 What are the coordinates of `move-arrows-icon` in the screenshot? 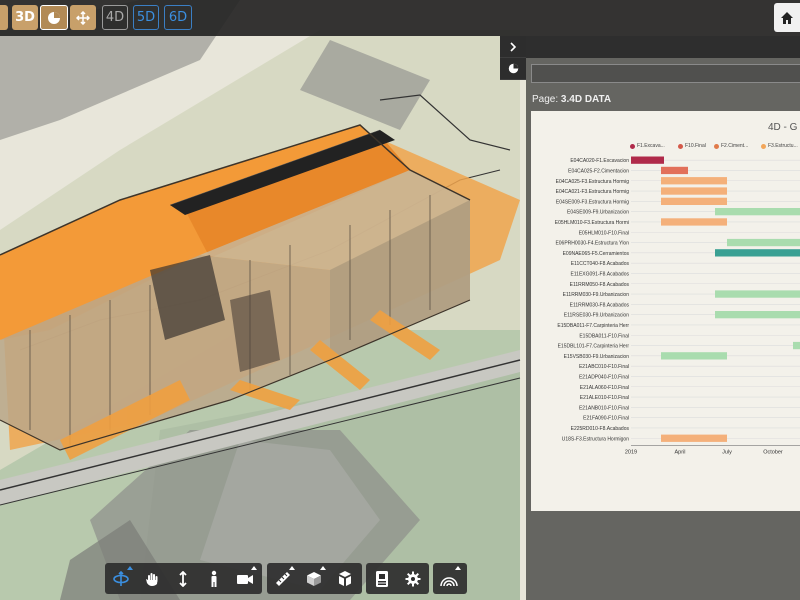 It's located at (83, 17).